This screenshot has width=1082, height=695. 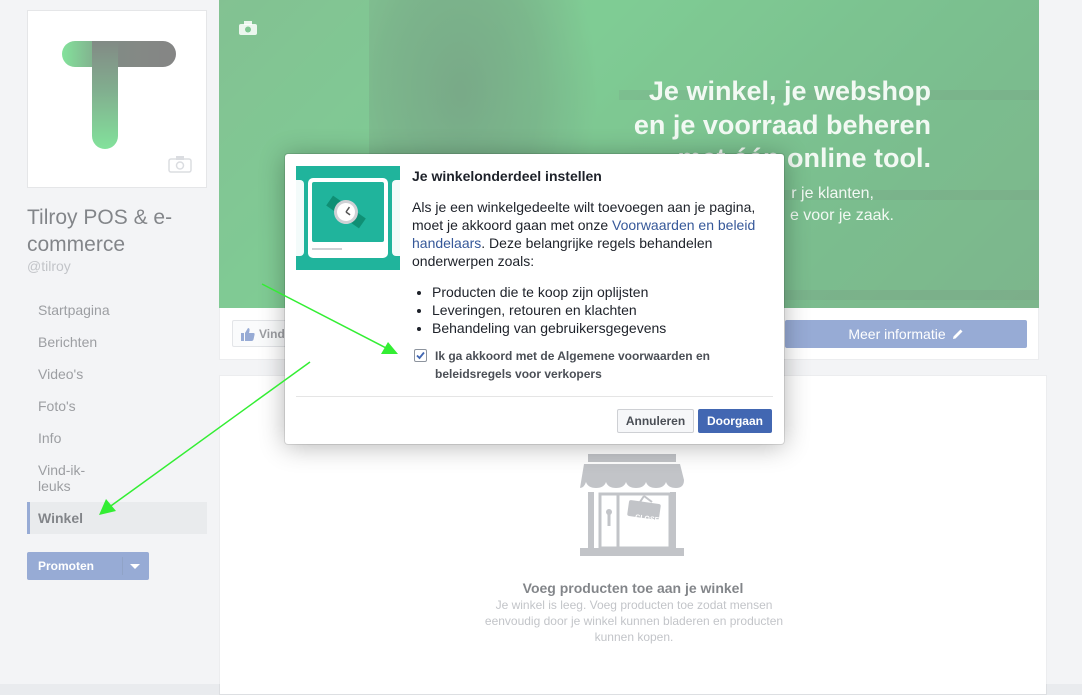 What do you see at coordinates (507, 176) in the screenshot?
I see `dialog-title: Je winkelonderdeel instellen` at bounding box center [507, 176].